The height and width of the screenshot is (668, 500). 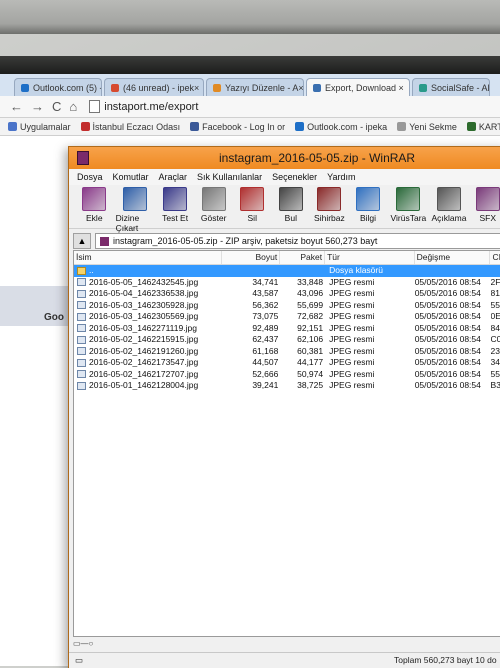 I want to click on file-crc: 34, so click(x=495, y=362).